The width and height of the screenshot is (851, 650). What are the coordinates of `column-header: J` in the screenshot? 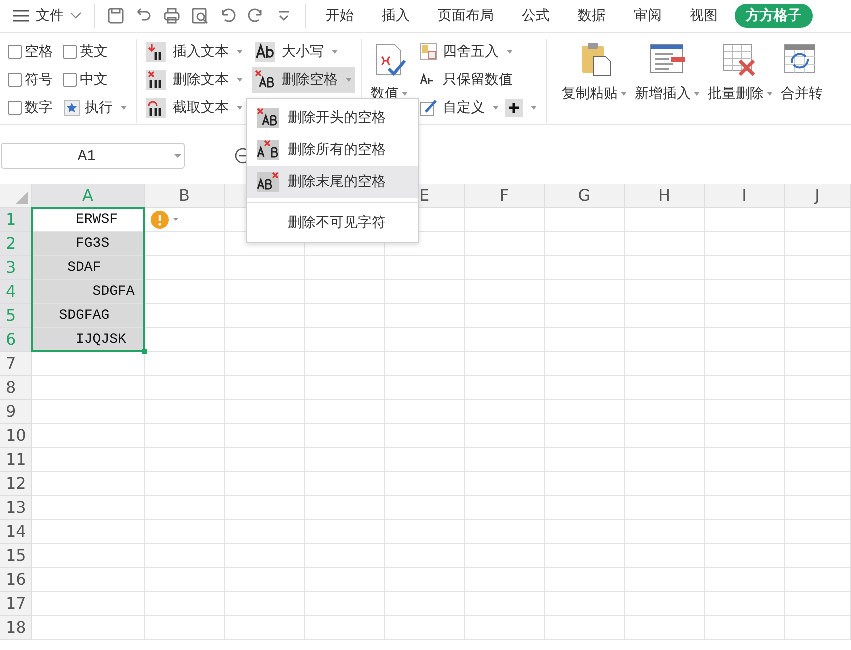 It's located at (818, 196).